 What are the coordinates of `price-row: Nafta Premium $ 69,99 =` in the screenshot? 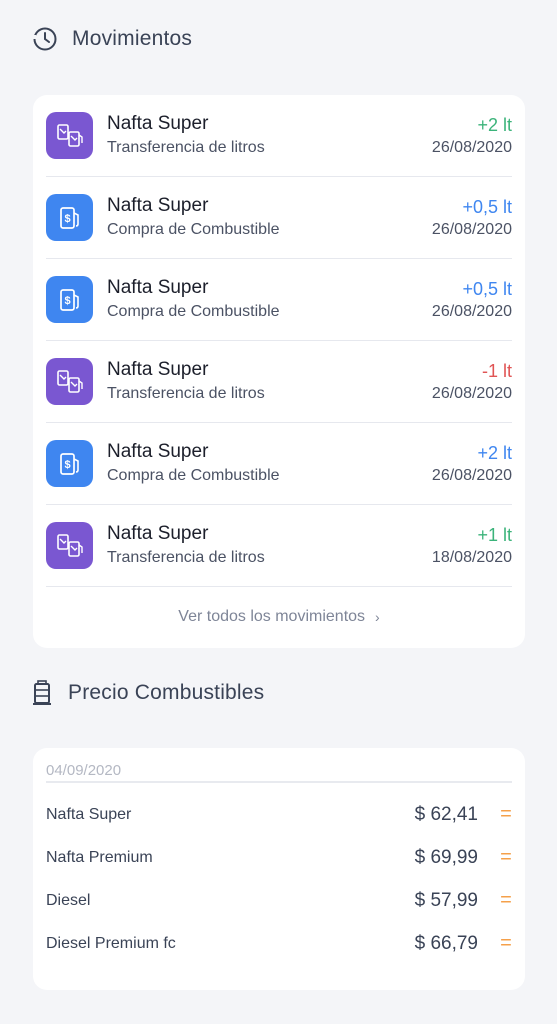 It's located at (279, 857).